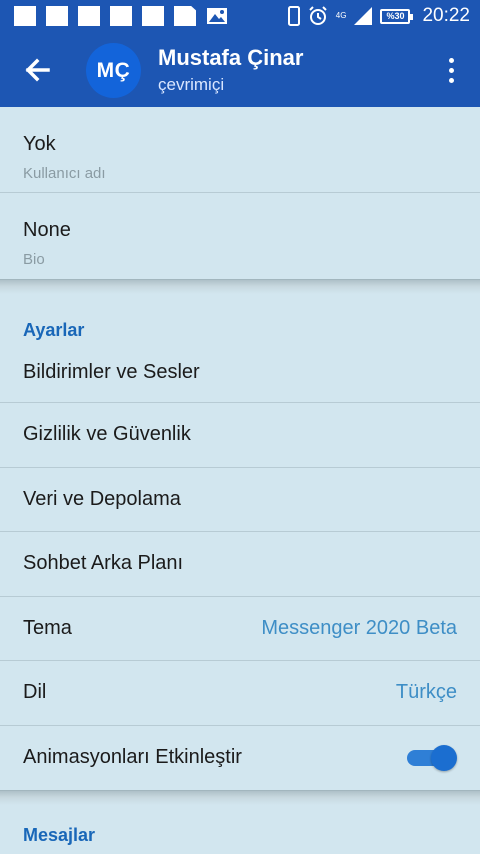 This screenshot has height=854, width=480. What do you see at coordinates (47, 627) in the screenshot?
I see `settings-item-label: Tema` at bounding box center [47, 627].